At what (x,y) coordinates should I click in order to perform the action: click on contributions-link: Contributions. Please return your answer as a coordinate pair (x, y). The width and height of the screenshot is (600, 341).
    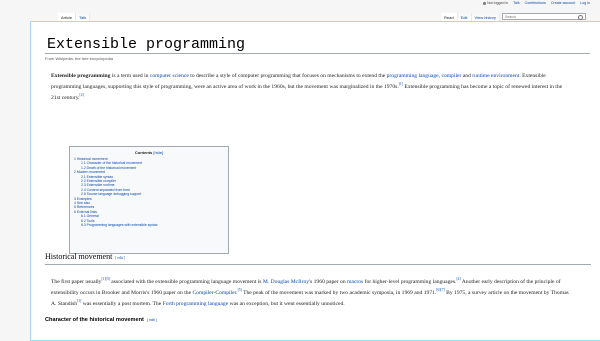
    Looking at the image, I should click on (535, 3).